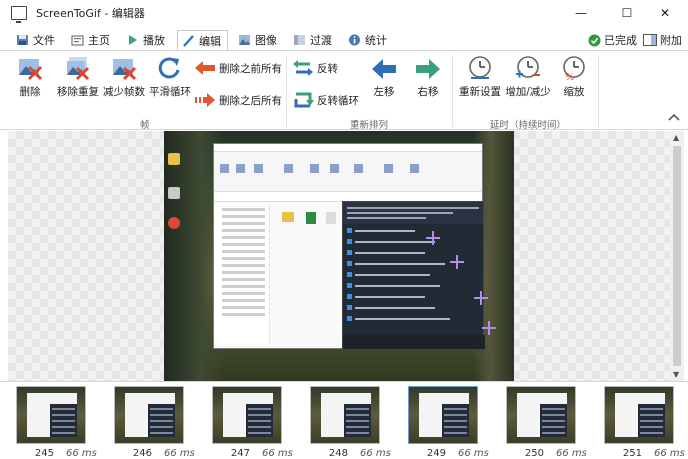  I want to click on smooth-loop-button: 平滑循环, so click(170, 77).